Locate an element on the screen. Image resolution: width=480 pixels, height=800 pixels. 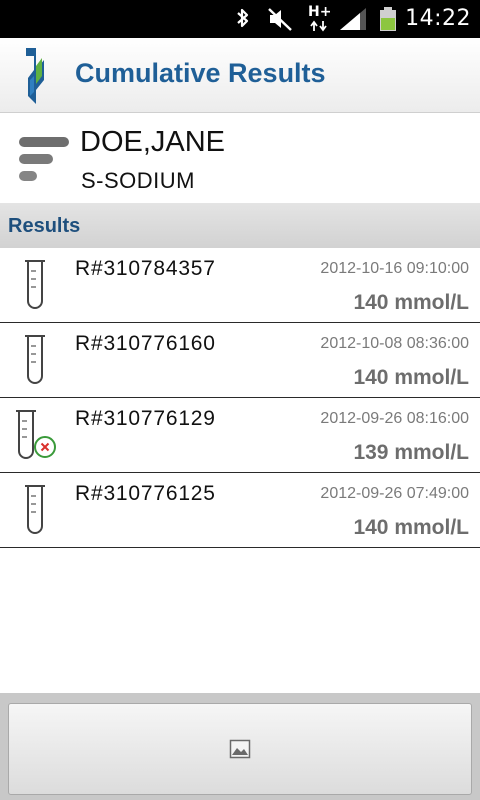
status-bar: H+ 14:22 is located at coordinates (240, 19).